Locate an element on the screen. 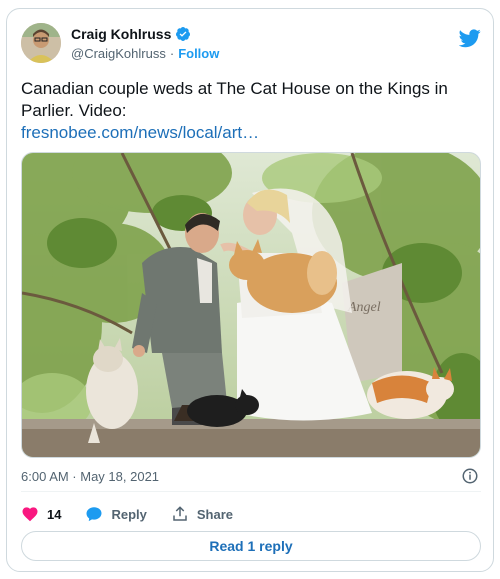 The width and height of the screenshot is (500, 579). reply-button: Reply is located at coordinates (116, 514).